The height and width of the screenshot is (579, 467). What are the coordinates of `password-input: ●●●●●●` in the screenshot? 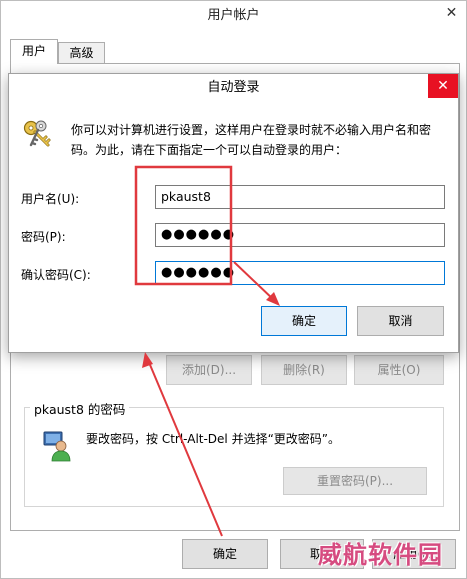 It's located at (300, 235).